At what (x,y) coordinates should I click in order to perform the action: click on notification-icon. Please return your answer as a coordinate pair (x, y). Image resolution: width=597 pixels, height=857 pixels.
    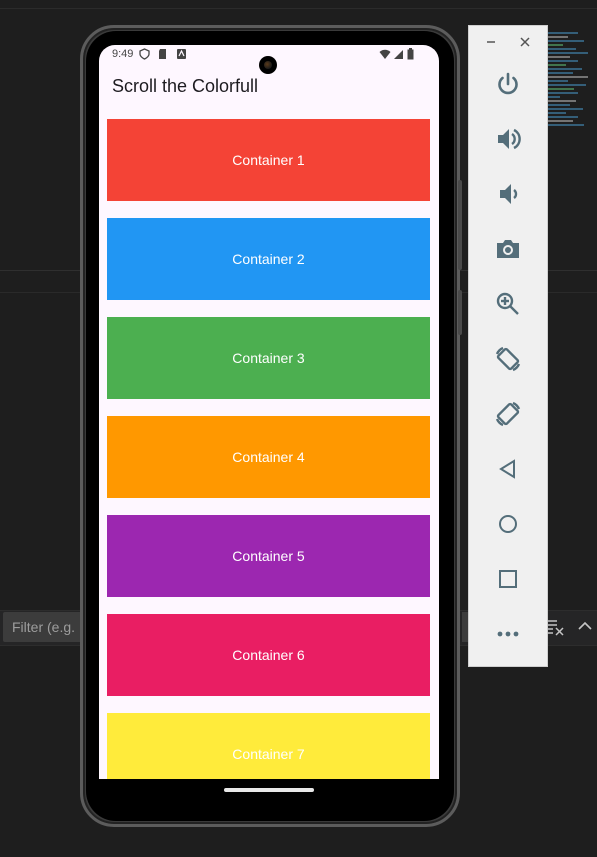
    Looking at the image, I should click on (181, 54).